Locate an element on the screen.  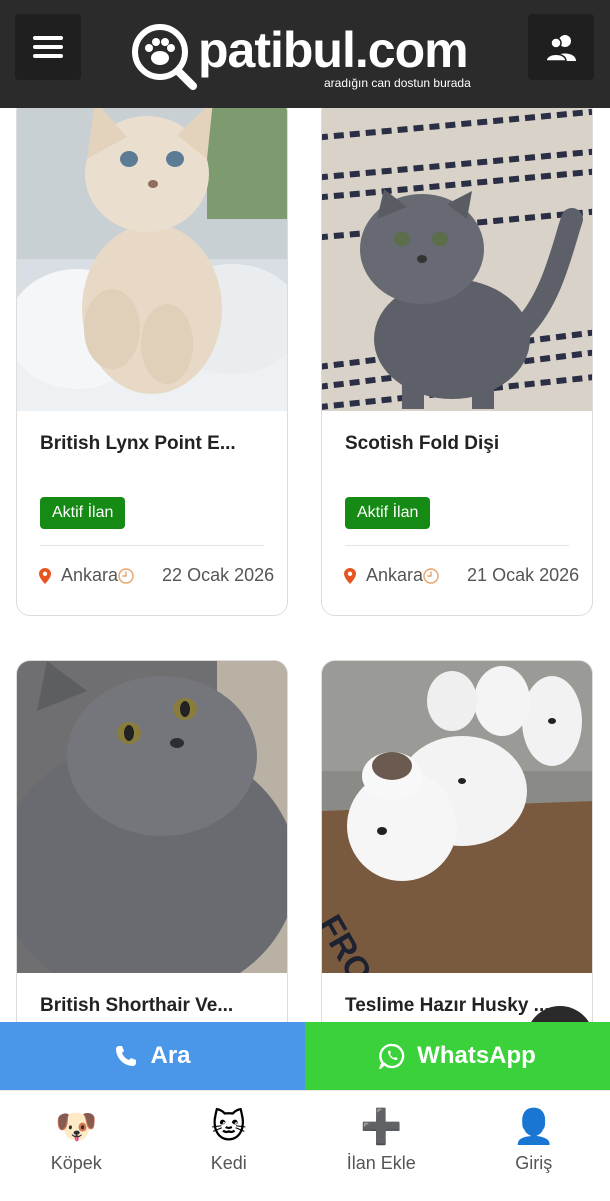
account-button is located at coordinates (561, 47).